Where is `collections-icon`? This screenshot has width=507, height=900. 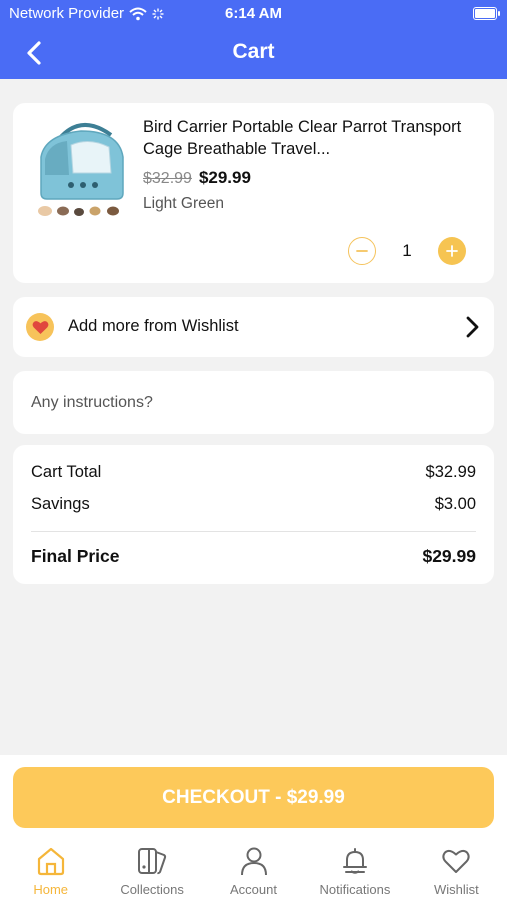
collections-icon is located at coordinates (152, 861).